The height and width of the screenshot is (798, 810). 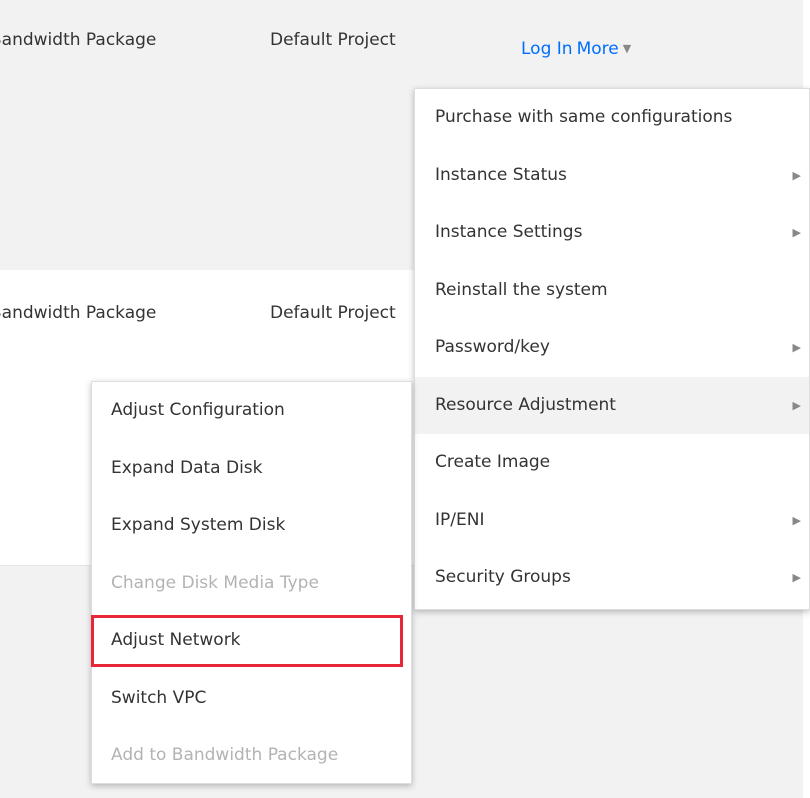 What do you see at coordinates (612, 233) in the screenshot?
I see `menu-item-instance-settings: Instance Settings ▶` at bounding box center [612, 233].